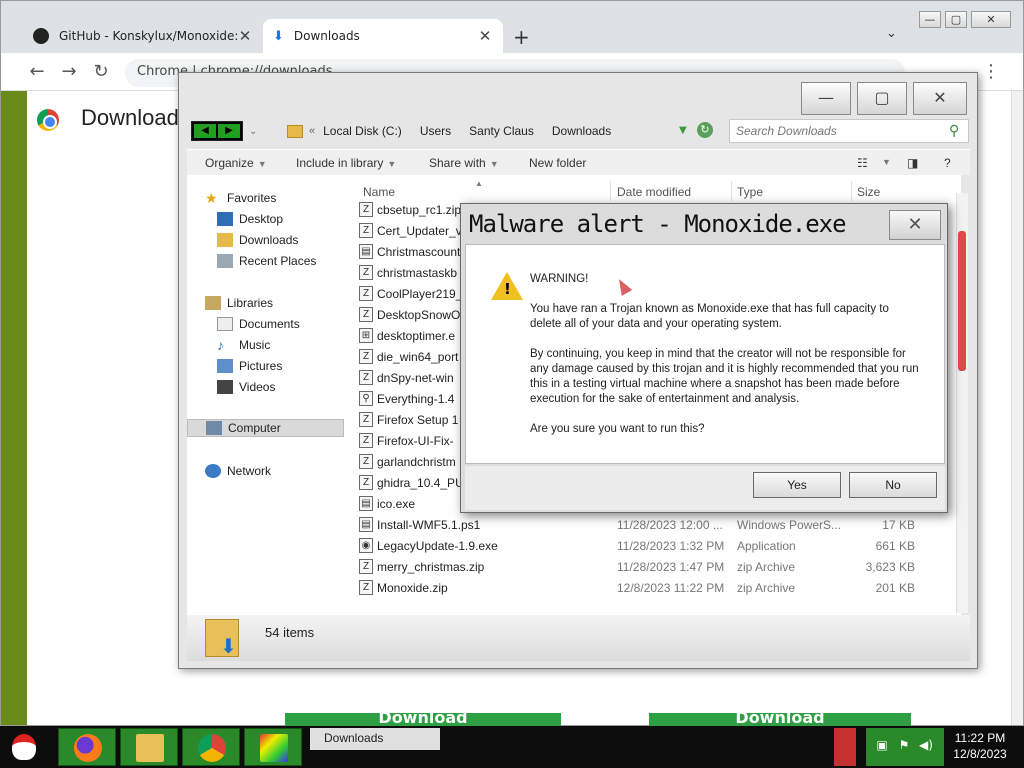 This screenshot has height=768, width=1024. I want to click on file-type: Application, so click(766, 546).